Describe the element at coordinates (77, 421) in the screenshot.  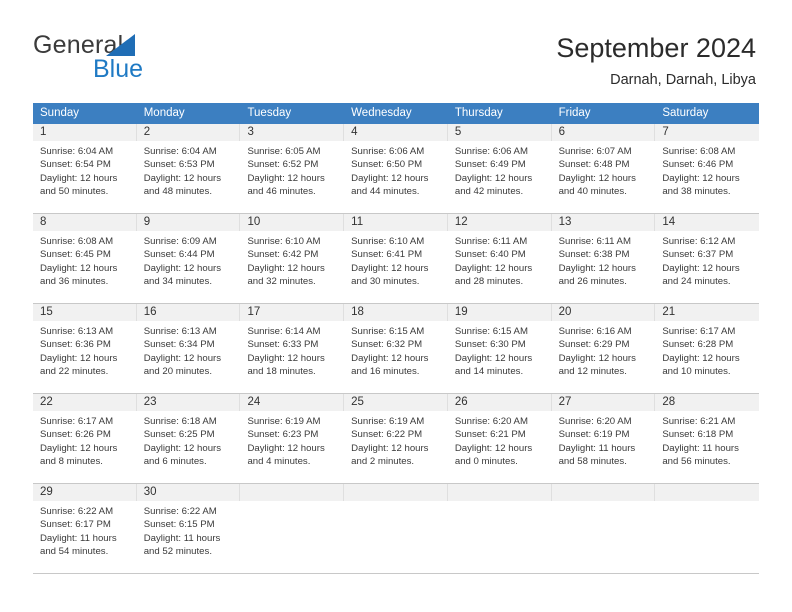
I see `sunrise-text: Sunrise: 6:17 AM` at that location.